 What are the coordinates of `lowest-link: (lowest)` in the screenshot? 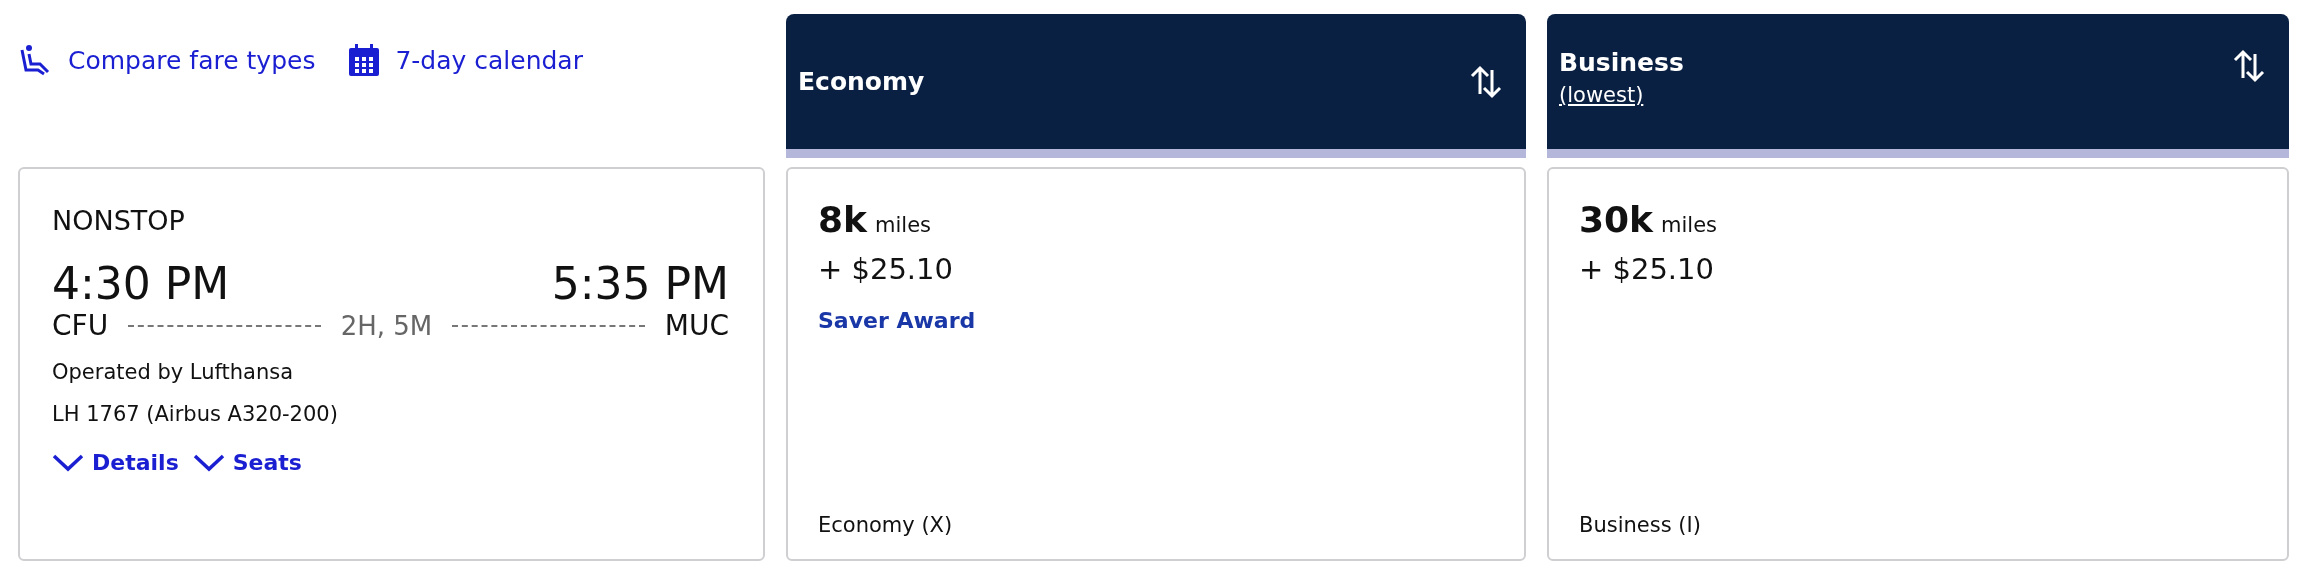 It's located at (1621, 95).